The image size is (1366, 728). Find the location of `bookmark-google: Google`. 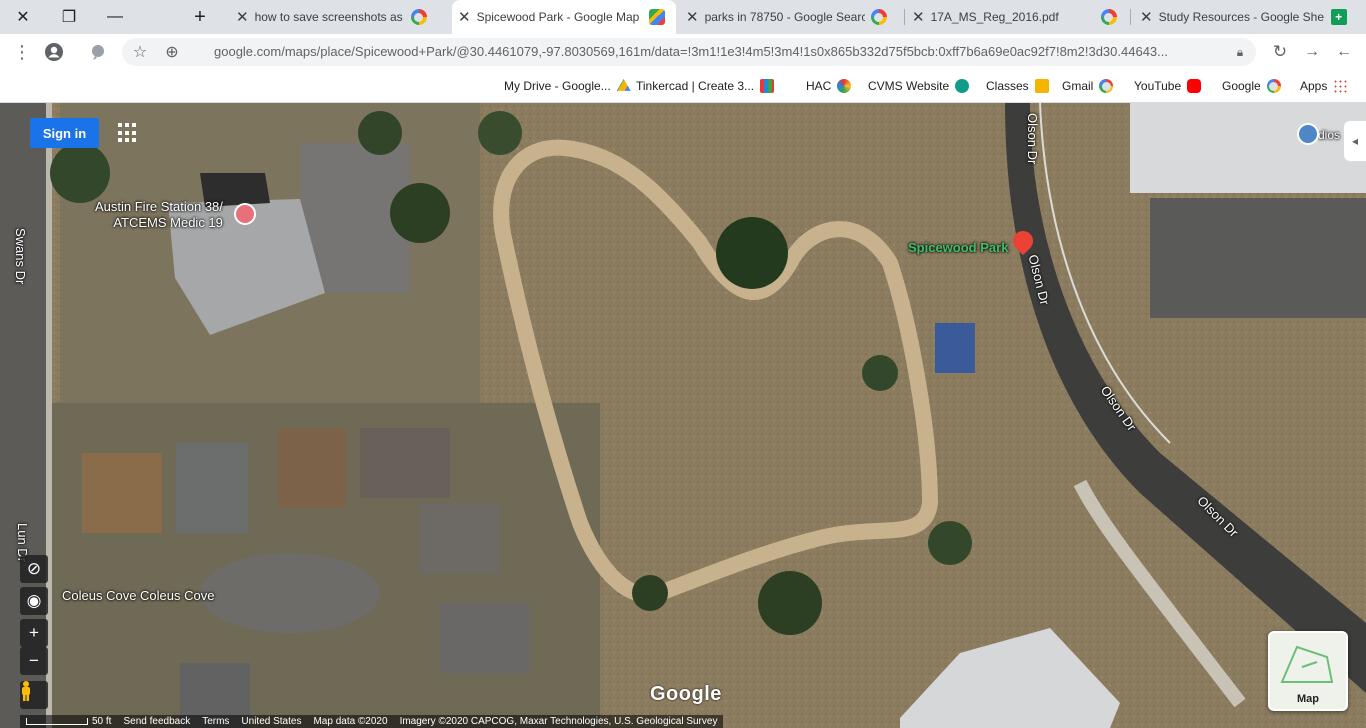

bookmark-google: Google is located at coordinates (1251, 86).